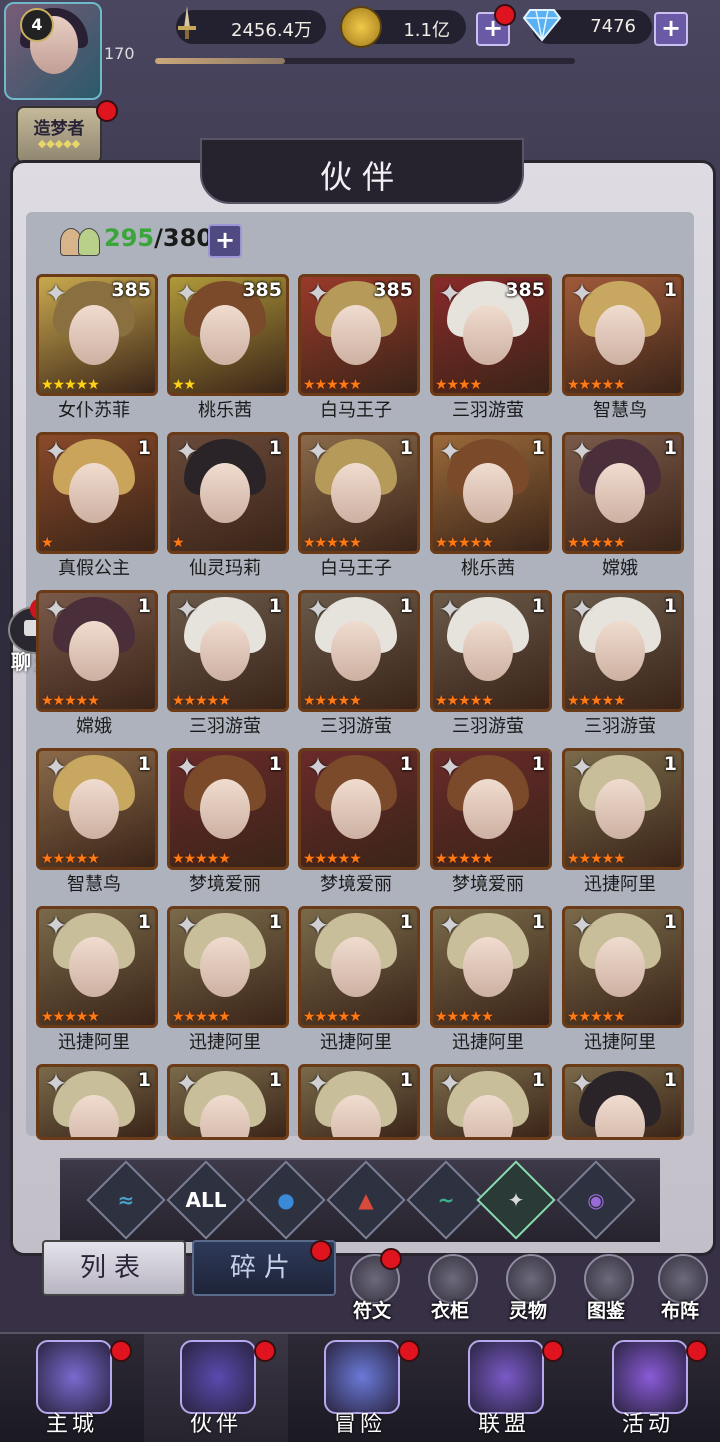 The image size is (720, 1442). What do you see at coordinates (37, 25) in the screenshot?
I see `player-level-badge: 4` at bounding box center [37, 25].